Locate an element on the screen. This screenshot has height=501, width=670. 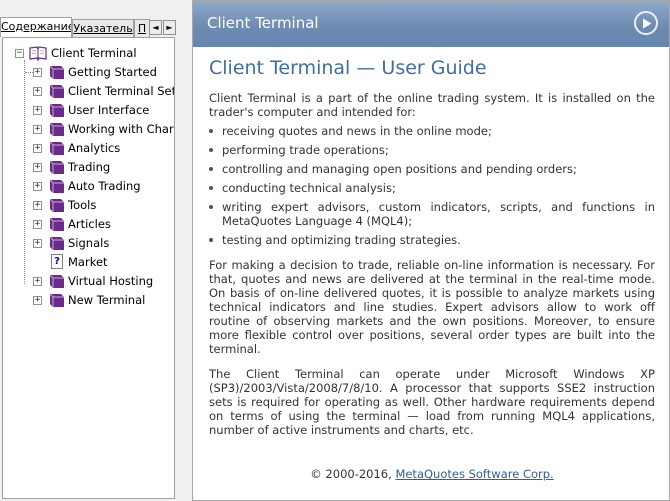
list-item: conducting technical analysis; is located at coordinates (432, 188).